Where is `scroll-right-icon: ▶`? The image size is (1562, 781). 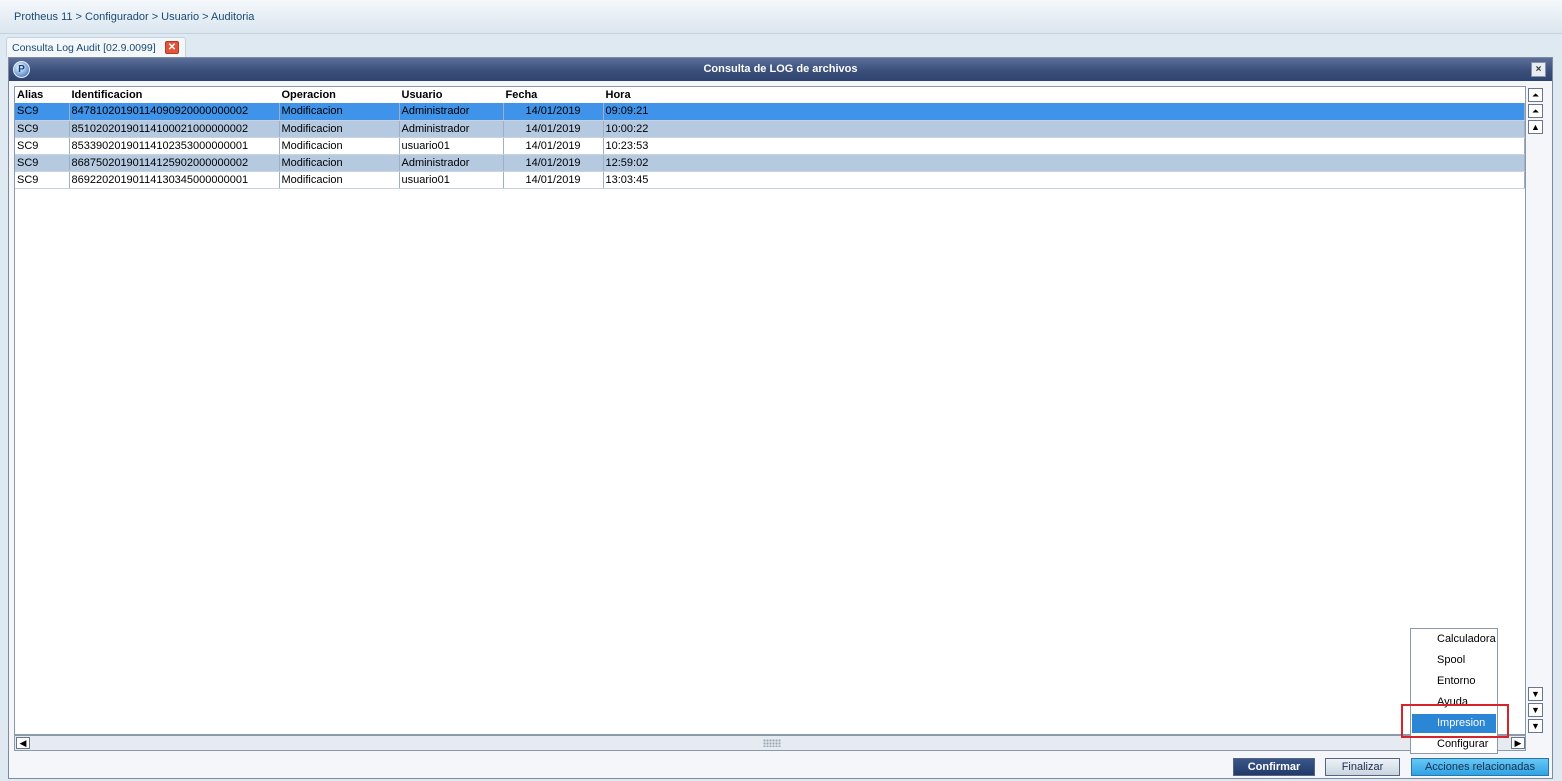 scroll-right-icon: ▶ is located at coordinates (1518, 743).